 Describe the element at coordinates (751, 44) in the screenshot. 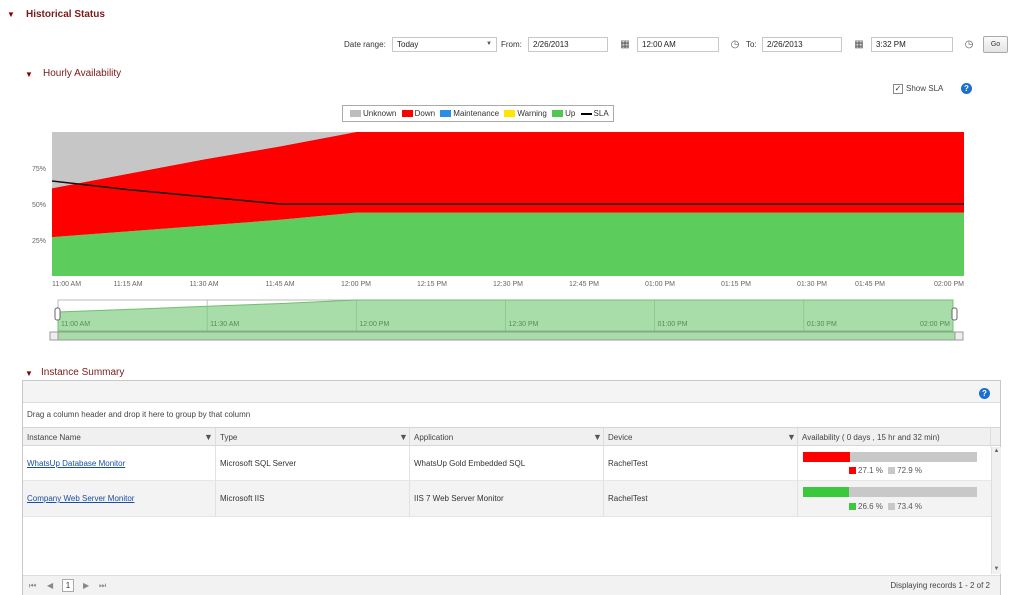

I see `to-label: To:` at that location.